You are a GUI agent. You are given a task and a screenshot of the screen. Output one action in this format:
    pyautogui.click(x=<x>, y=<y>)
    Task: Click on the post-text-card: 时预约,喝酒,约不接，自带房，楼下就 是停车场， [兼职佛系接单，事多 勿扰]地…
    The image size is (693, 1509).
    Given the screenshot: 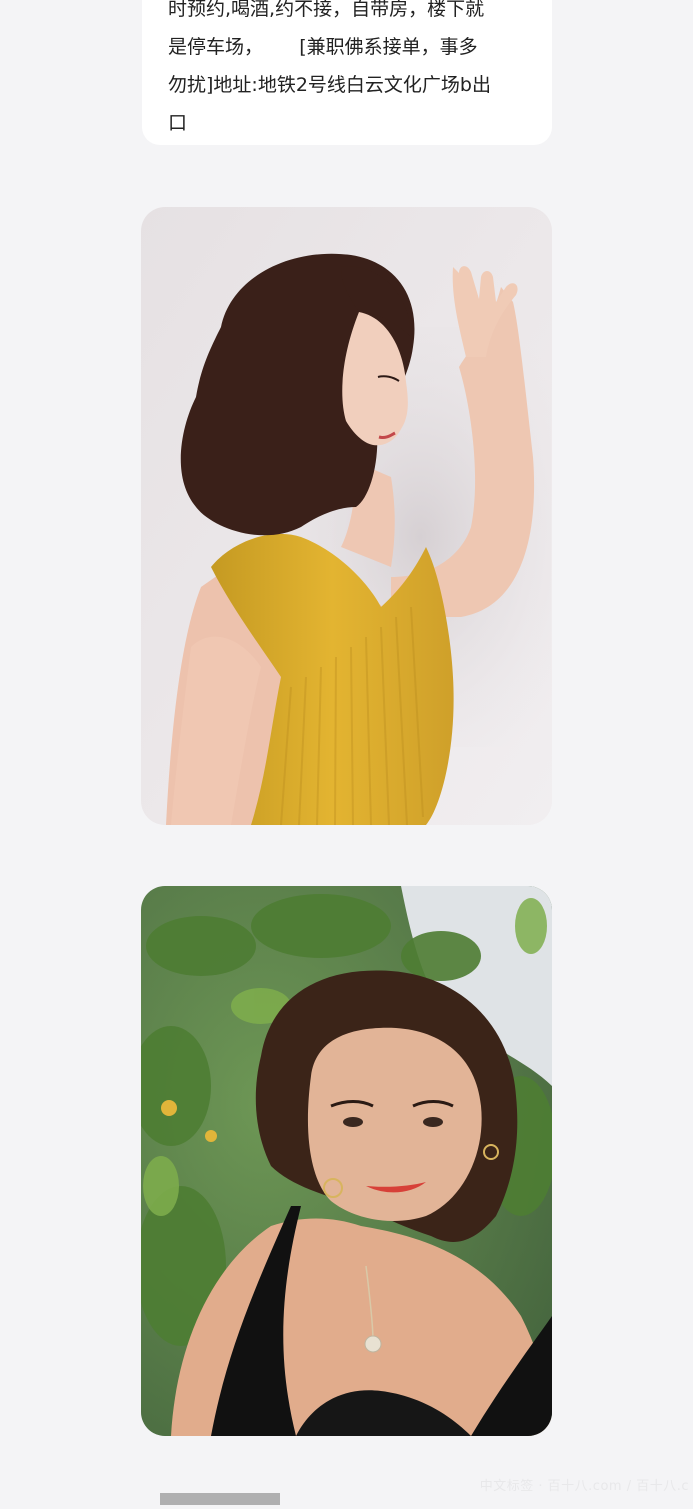 What is the action you would take?
    pyautogui.click(x=347, y=72)
    